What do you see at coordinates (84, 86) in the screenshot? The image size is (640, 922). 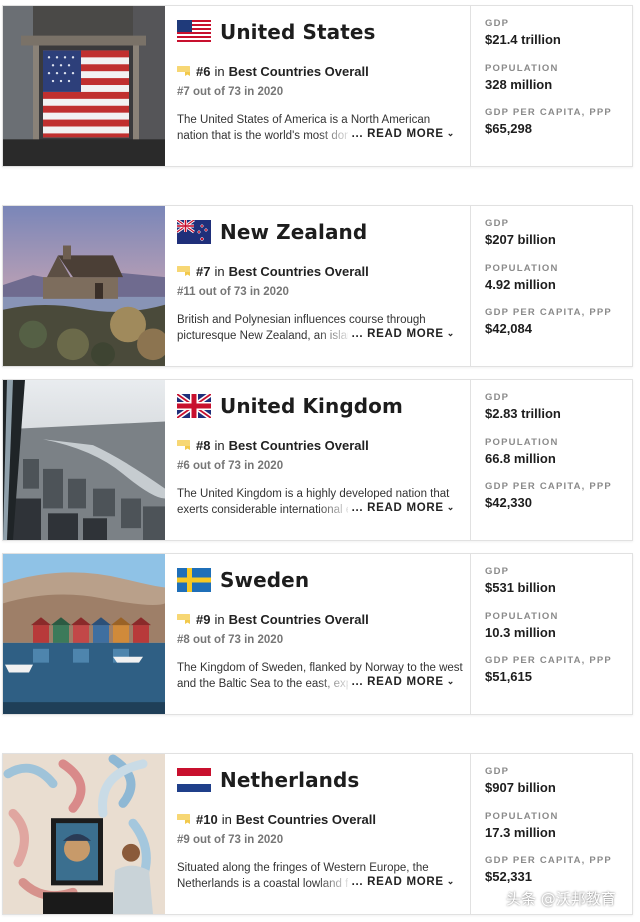 I see `new-york-stock-exchange-photo` at bounding box center [84, 86].